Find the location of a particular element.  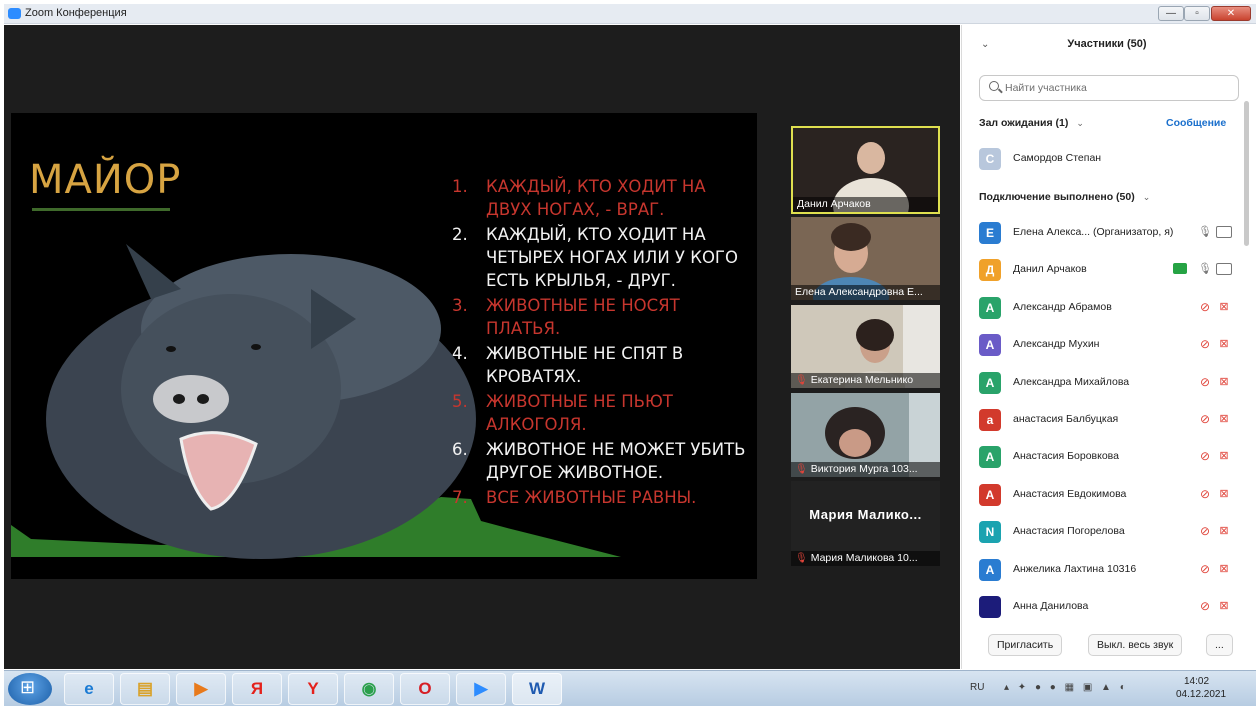

commandment-item: 5. Животные не пьют алкоголя. is located at coordinates (600, 413).